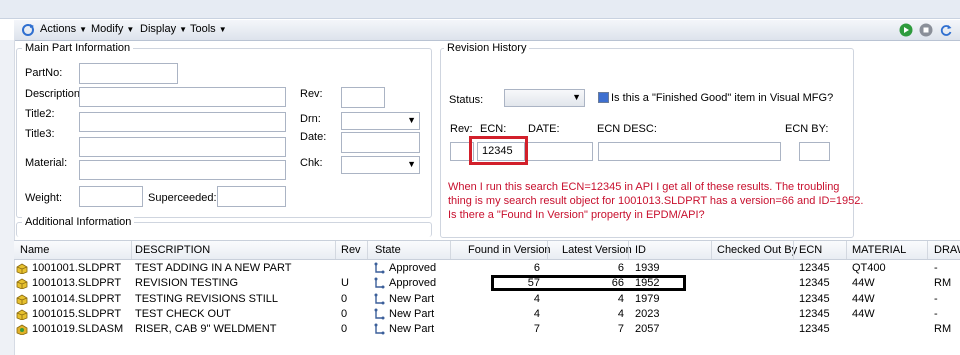 The image size is (960, 355). Describe the element at coordinates (203, 29) in the screenshot. I see `tools-menu-label: Tools` at that location.